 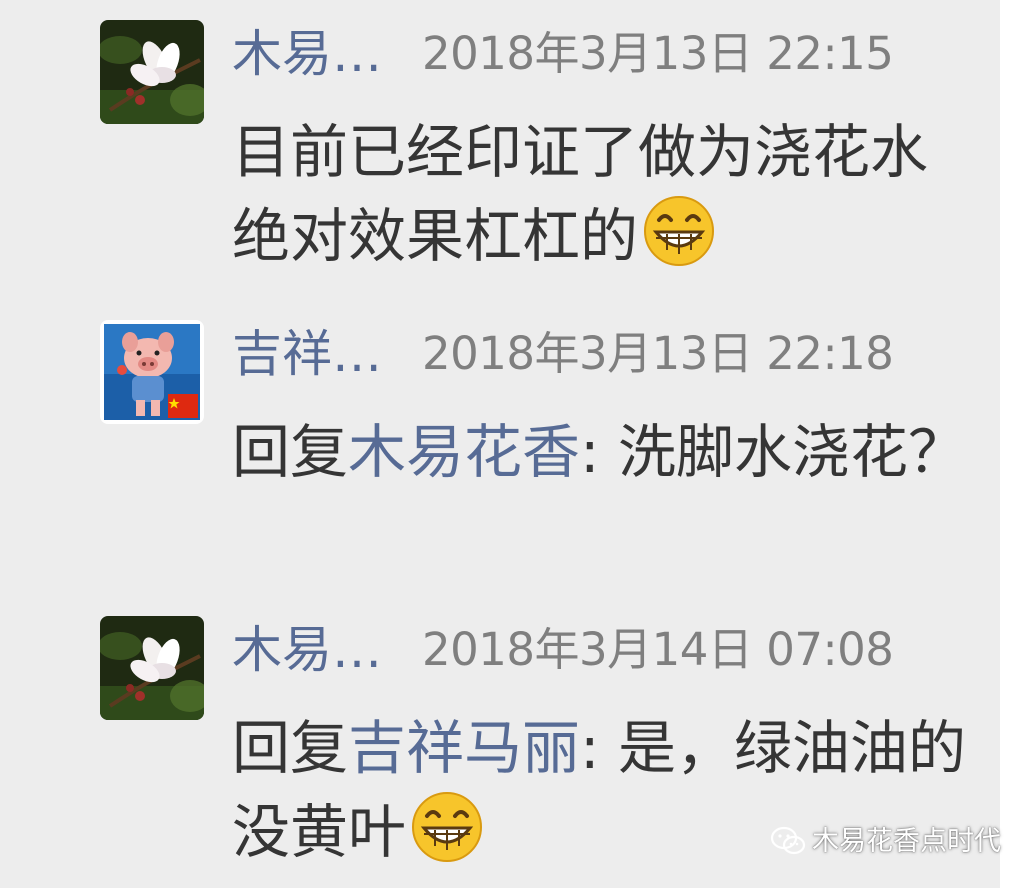 I want to click on comment-text: 目前已经印证了做为浇花水绝对效果杠杠的, so click(x=580, y=194).